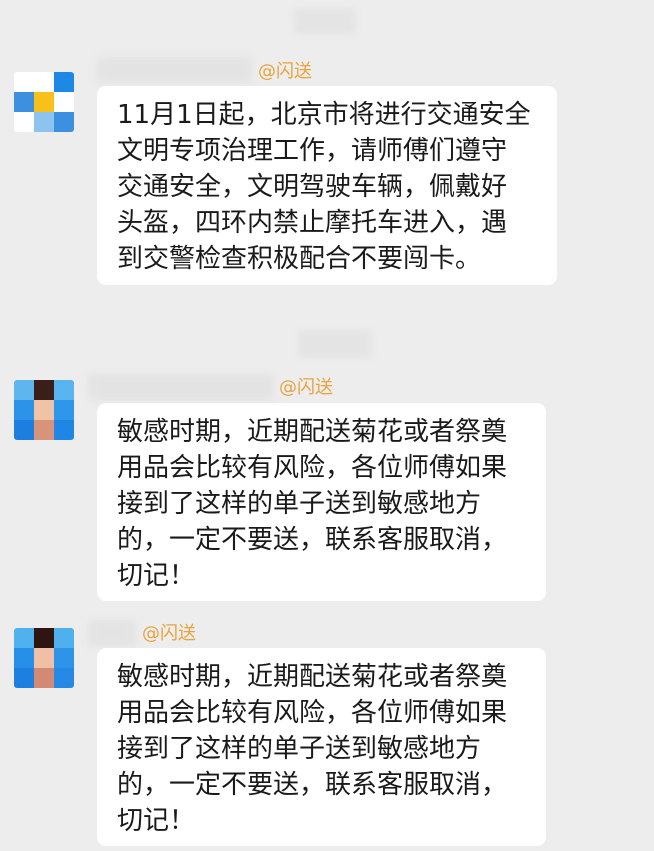  I want to click on mention-tag: @闪送, so click(169, 634).